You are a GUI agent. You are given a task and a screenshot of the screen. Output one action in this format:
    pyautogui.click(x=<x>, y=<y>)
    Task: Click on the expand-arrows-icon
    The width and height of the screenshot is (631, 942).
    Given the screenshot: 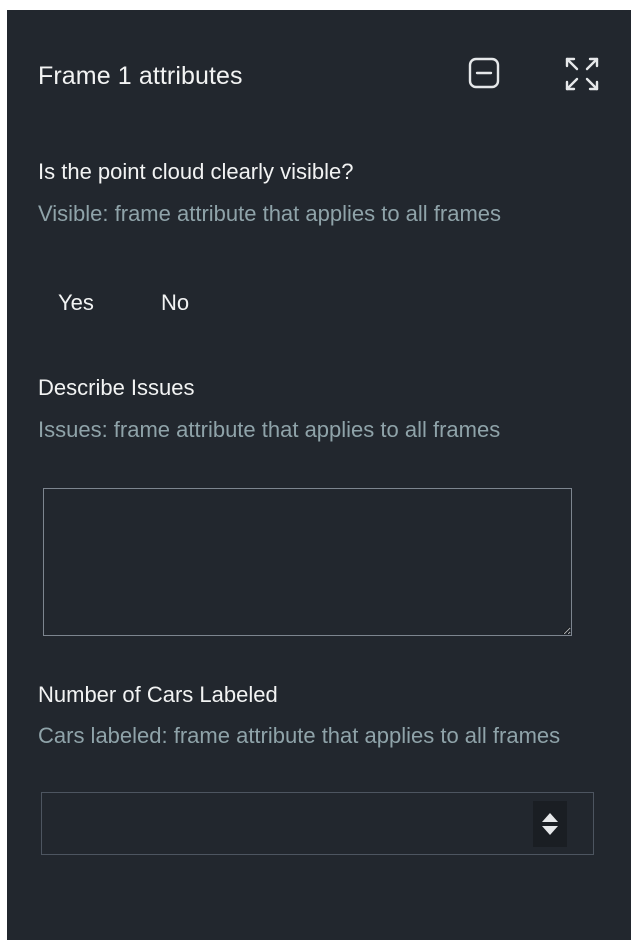 What is the action you would take?
    pyautogui.click(x=582, y=74)
    